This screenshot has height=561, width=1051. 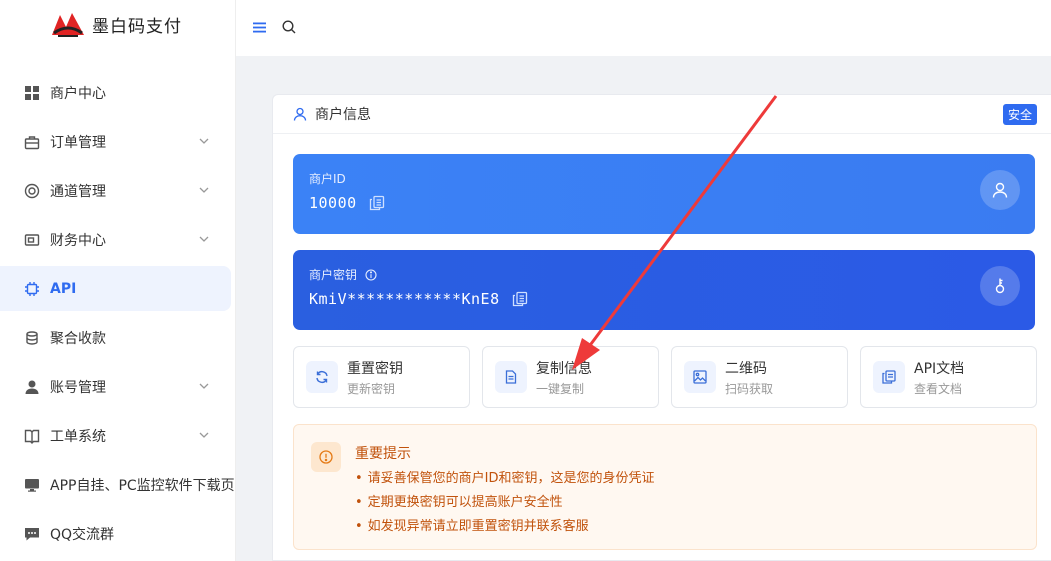 I want to click on grid-icon, so click(x=32, y=93).